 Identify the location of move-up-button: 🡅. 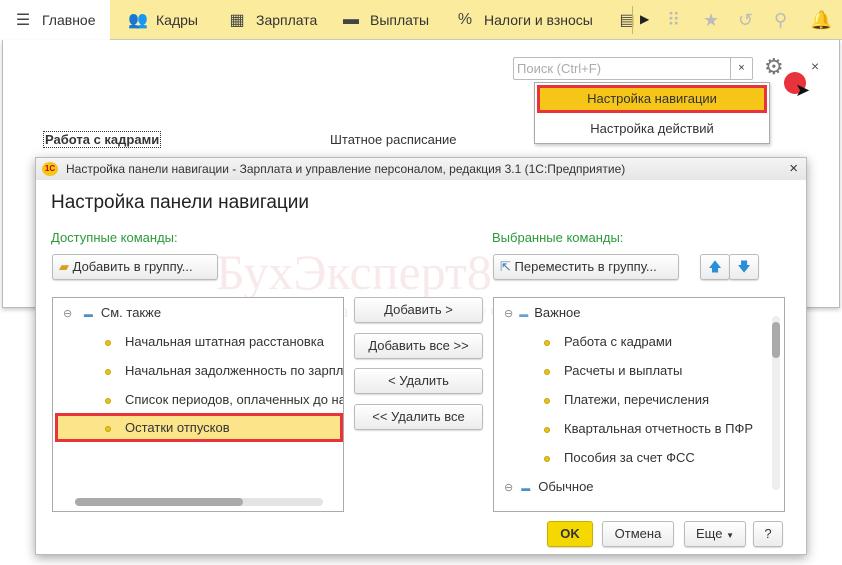
(715, 267).